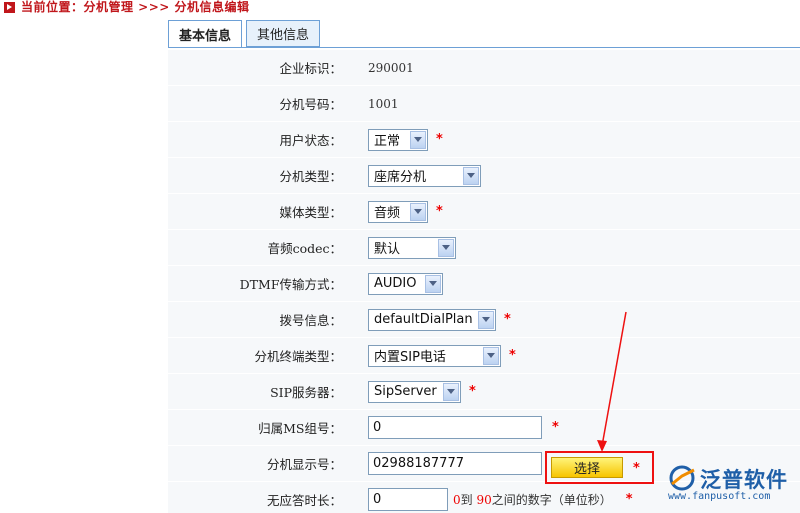  I want to click on row-enterprise-id: 企业标识： 290001, so click(484, 67).